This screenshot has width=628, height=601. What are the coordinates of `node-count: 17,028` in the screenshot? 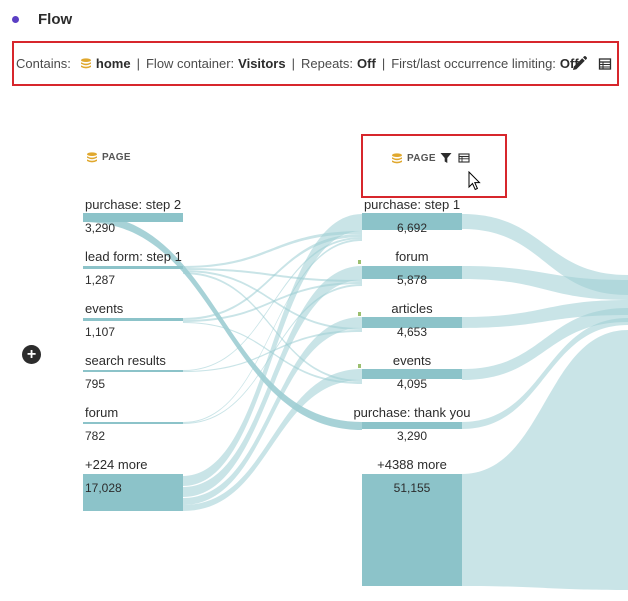 It's located at (103, 488).